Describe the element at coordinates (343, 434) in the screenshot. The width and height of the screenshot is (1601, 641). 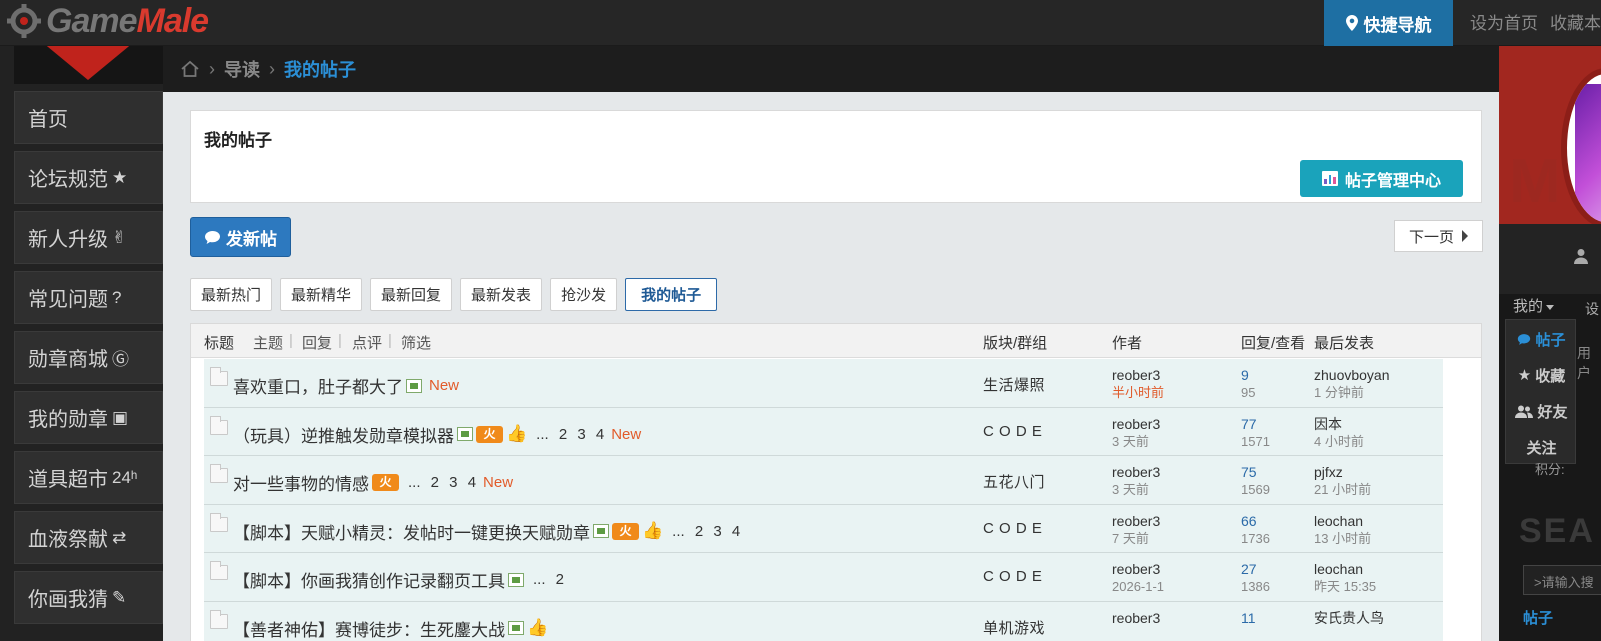
I see `thread-title-text: （玩具）逆推触发勋章模拟器` at that location.